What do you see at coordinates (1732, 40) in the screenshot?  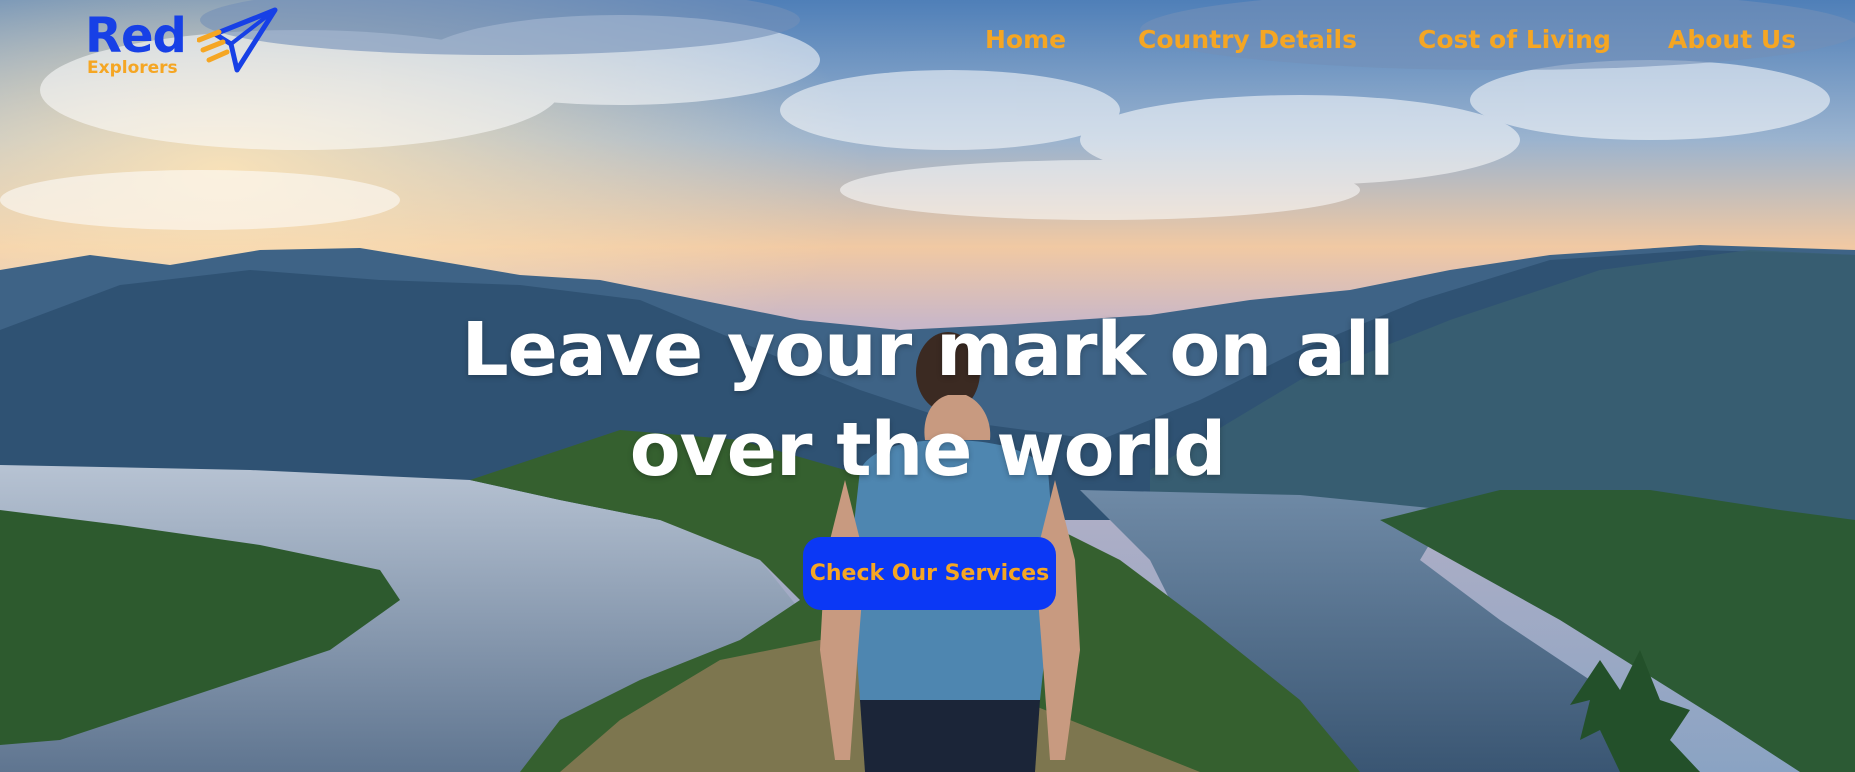 I see `nav-about-us: About Us` at bounding box center [1732, 40].